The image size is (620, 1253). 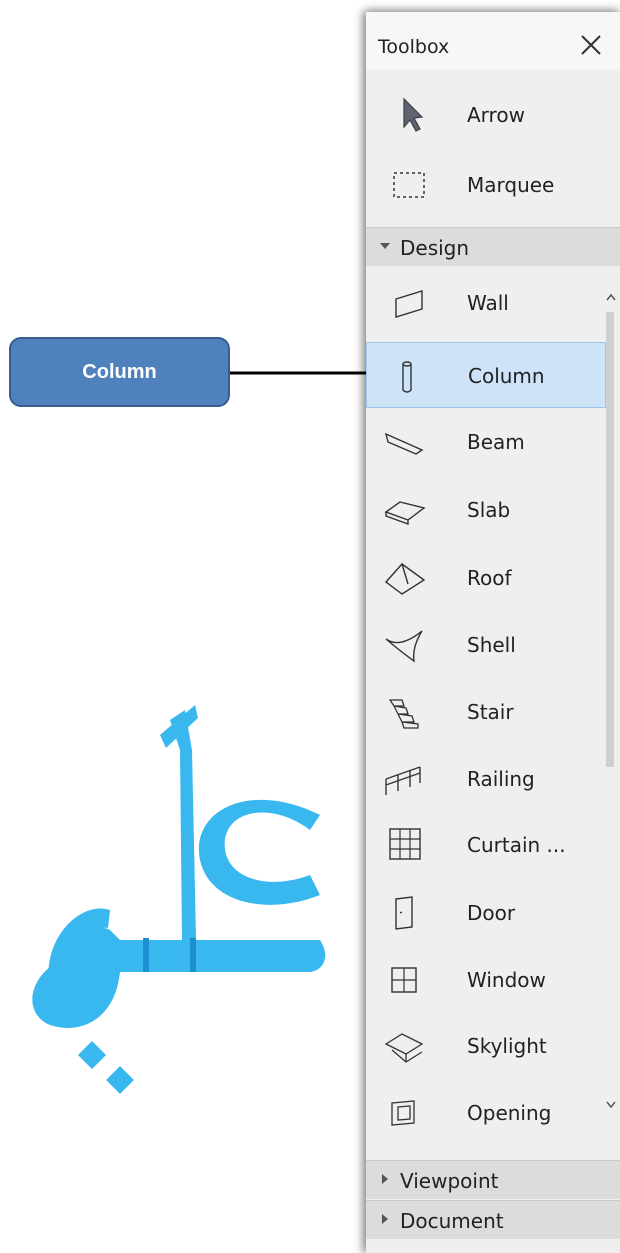 I want to click on tool-door: Door, so click(x=486, y=913).